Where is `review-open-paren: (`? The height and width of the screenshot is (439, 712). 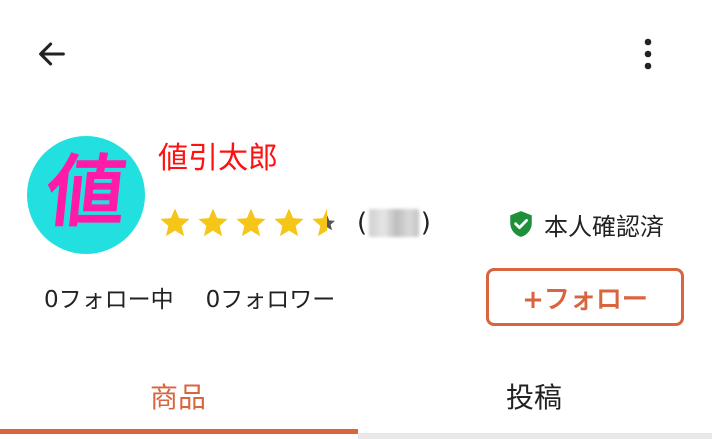 review-open-paren: ( is located at coordinates (362, 223).